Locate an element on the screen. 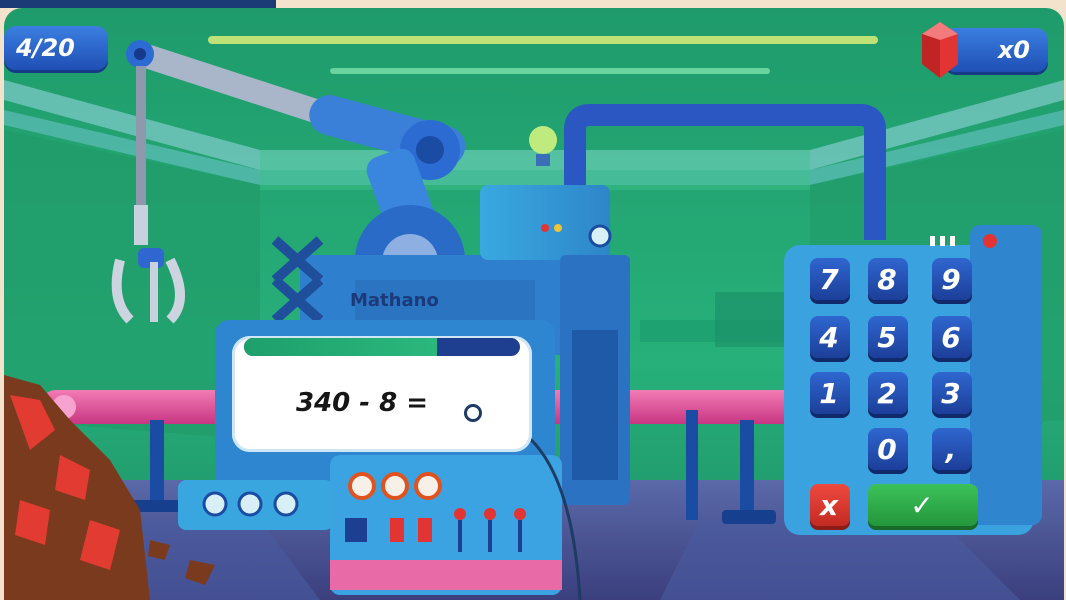 This screenshot has width=1066, height=600. key-3: 3 is located at coordinates (952, 393).